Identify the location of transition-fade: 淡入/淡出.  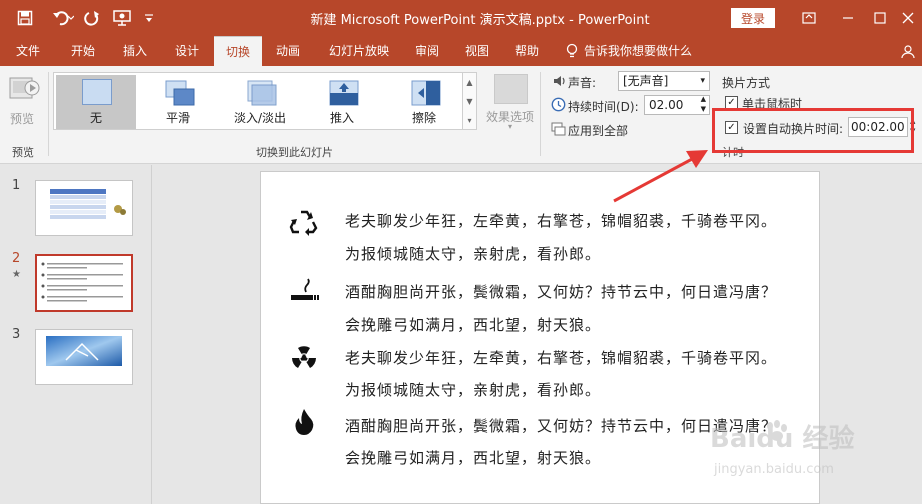
(260, 102).